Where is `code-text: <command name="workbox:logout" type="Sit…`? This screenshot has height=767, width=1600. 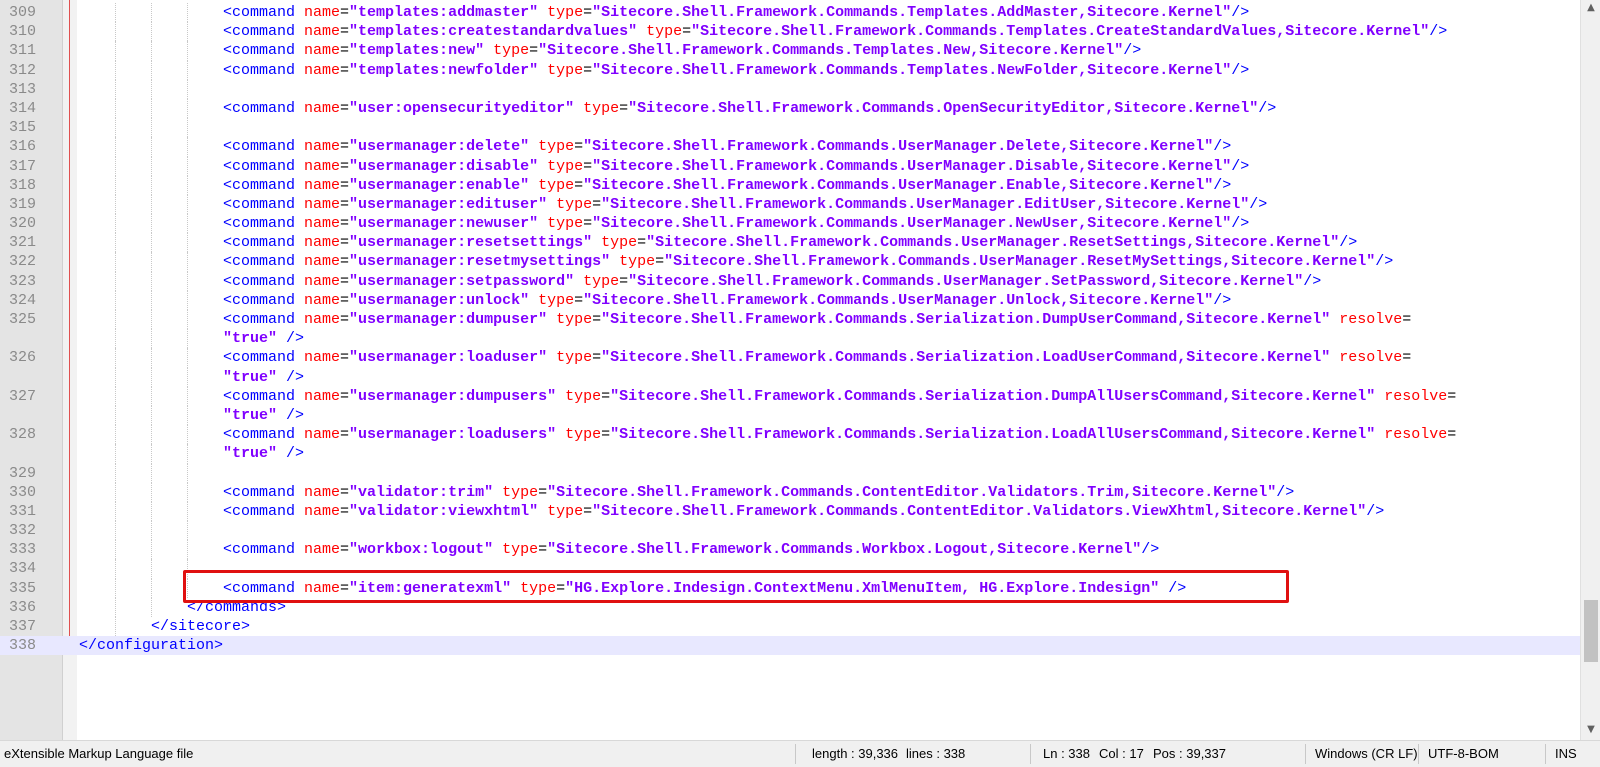 code-text: <command name="workbox:logout" type="Sit… is located at coordinates (691, 549).